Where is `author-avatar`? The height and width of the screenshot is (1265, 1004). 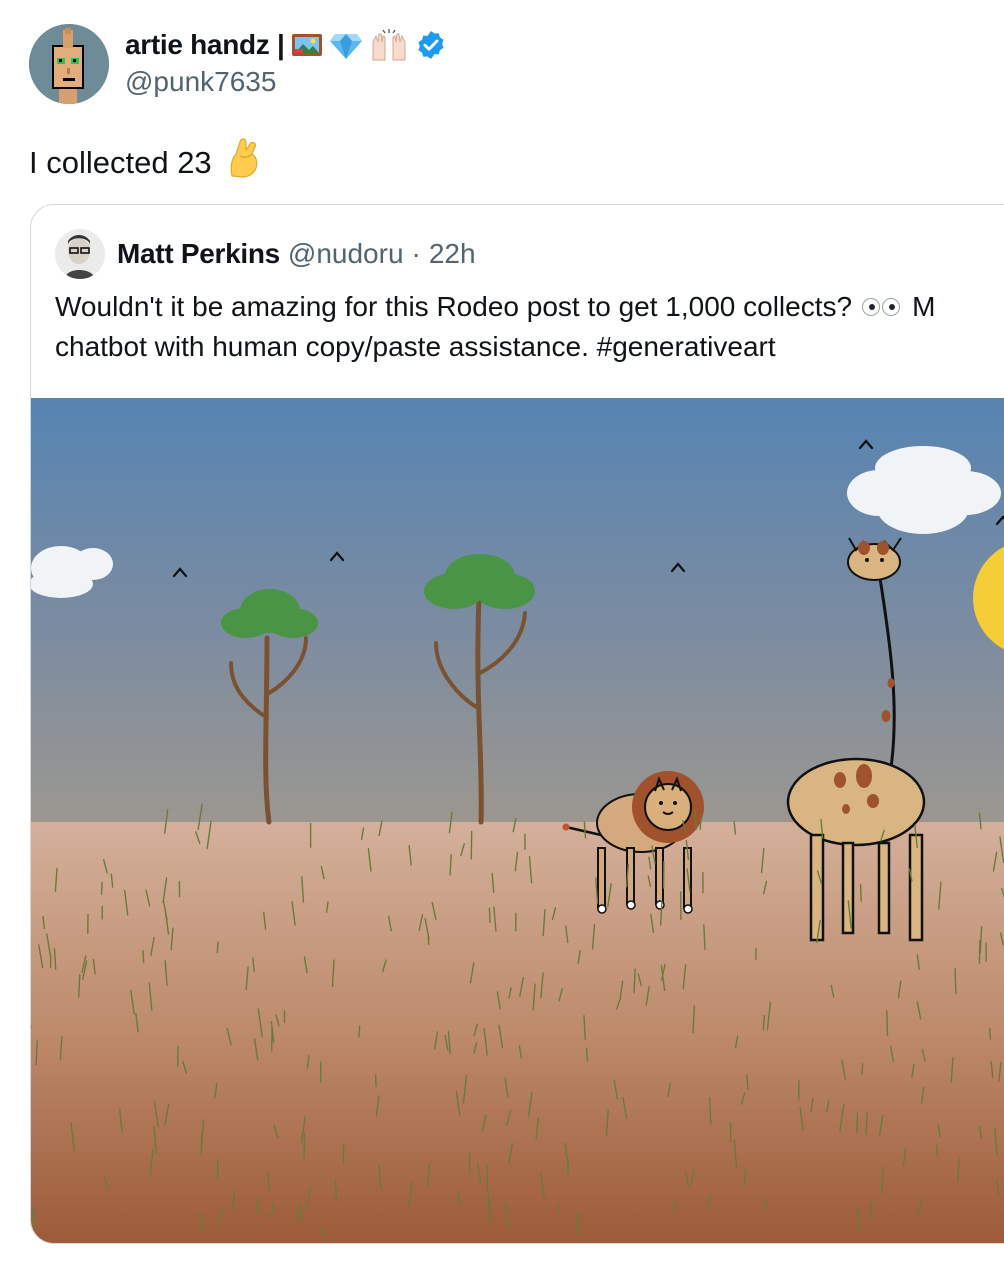 author-avatar is located at coordinates (69, 64).